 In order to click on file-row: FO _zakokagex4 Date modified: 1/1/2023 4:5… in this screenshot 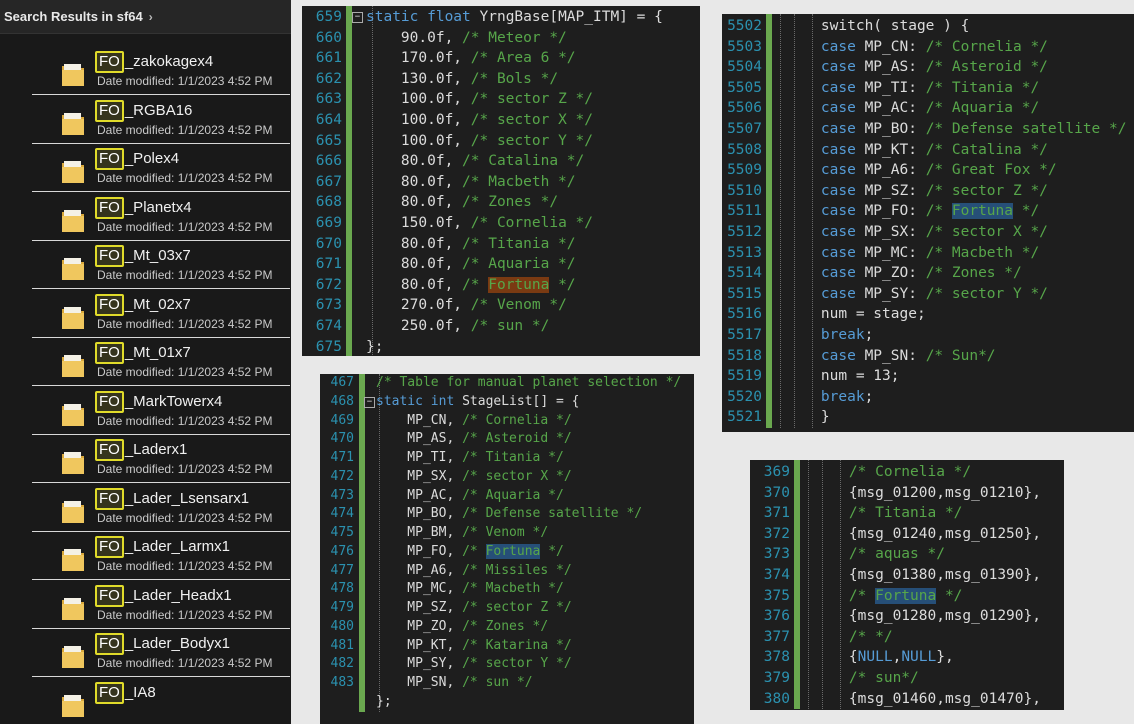, I will do `click(161, 71)`.